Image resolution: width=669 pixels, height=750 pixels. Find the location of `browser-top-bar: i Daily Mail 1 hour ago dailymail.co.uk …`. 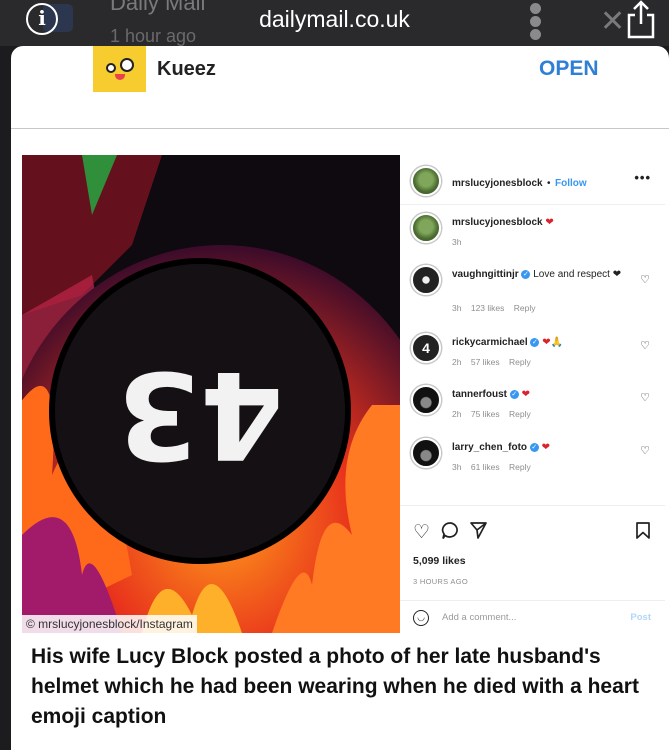

browser-top-bar: i Daily Mail 1 hour ago dailymail.co.uk … is located at coordinates (334, 23).